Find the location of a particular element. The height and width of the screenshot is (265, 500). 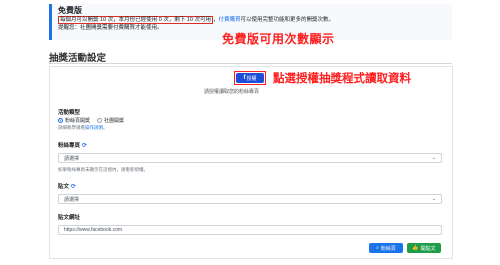

fanpage-select-value: 請選擇 is located at coordinates (72, 158).